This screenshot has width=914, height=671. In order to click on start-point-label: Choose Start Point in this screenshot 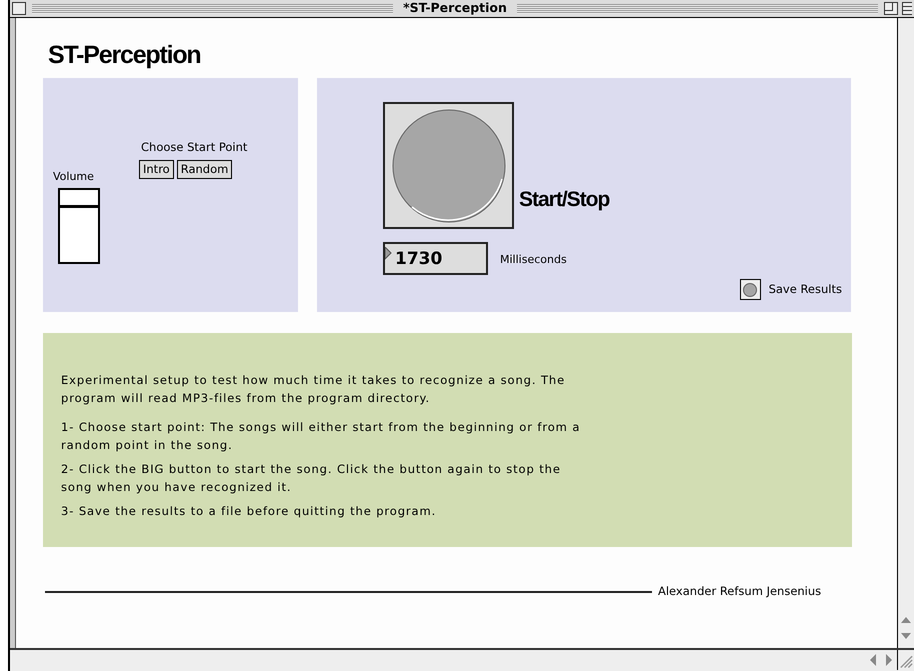, I will do `click(194, 147)`.